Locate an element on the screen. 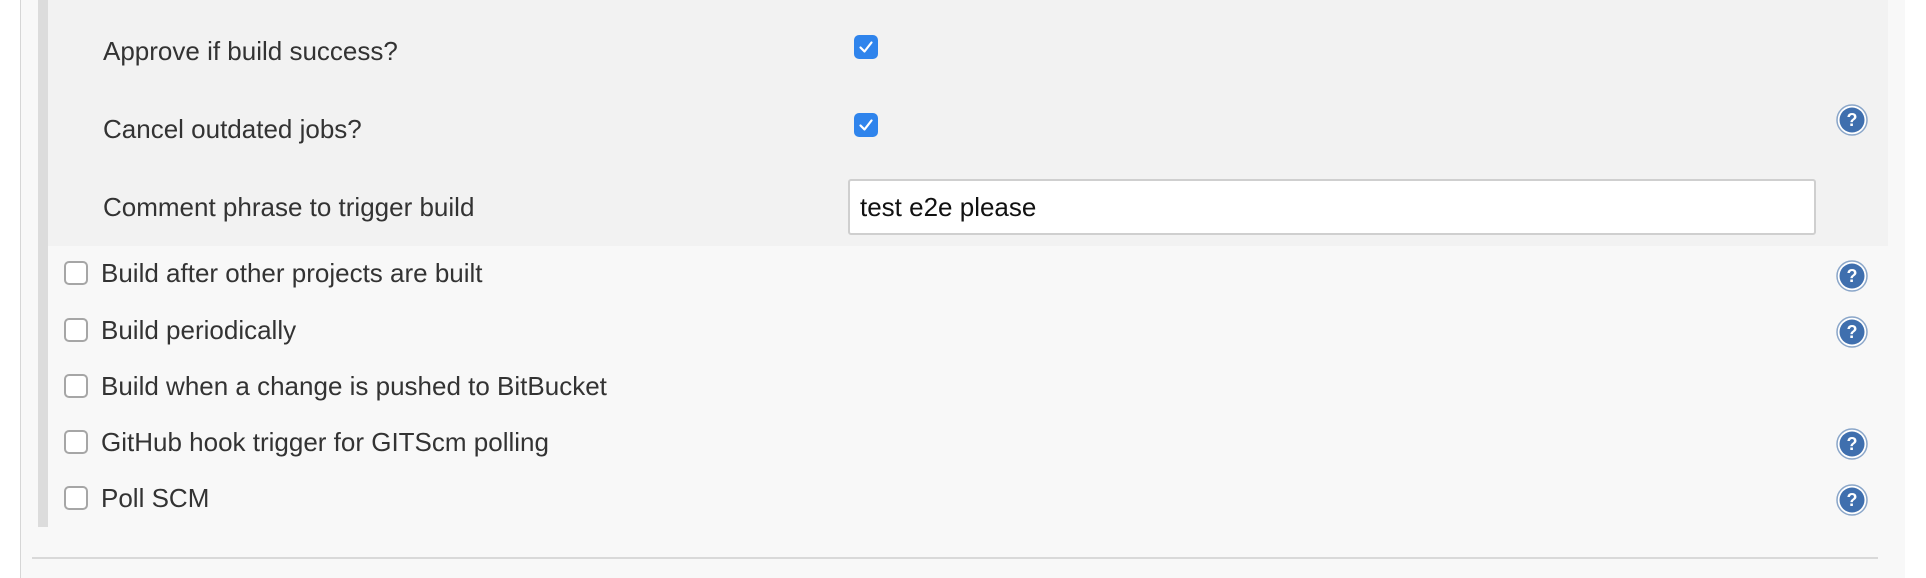 The width and height of the screenshot is (1926, 578). build-on-bitbucket-push-checkbox is located at coordinates (76, 386).